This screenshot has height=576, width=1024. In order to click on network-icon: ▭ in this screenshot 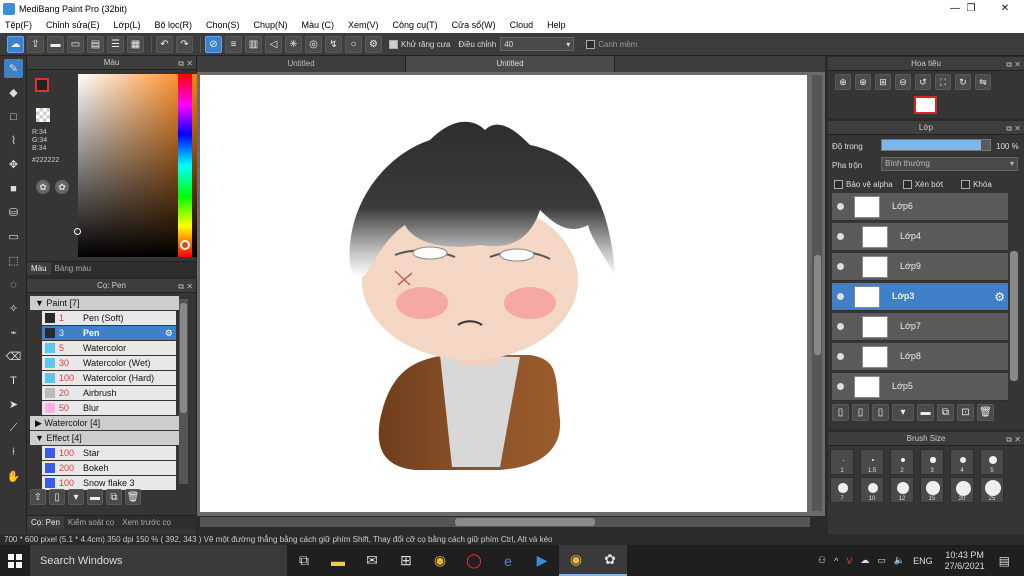, I will do `click(881, 560)`.